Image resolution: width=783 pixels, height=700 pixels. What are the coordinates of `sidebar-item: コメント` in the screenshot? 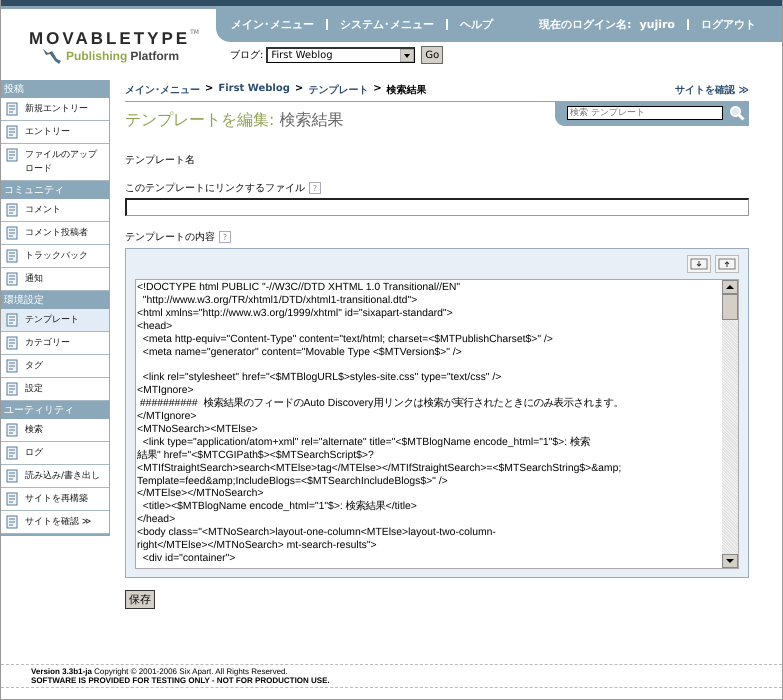 It's located at (55, 210).